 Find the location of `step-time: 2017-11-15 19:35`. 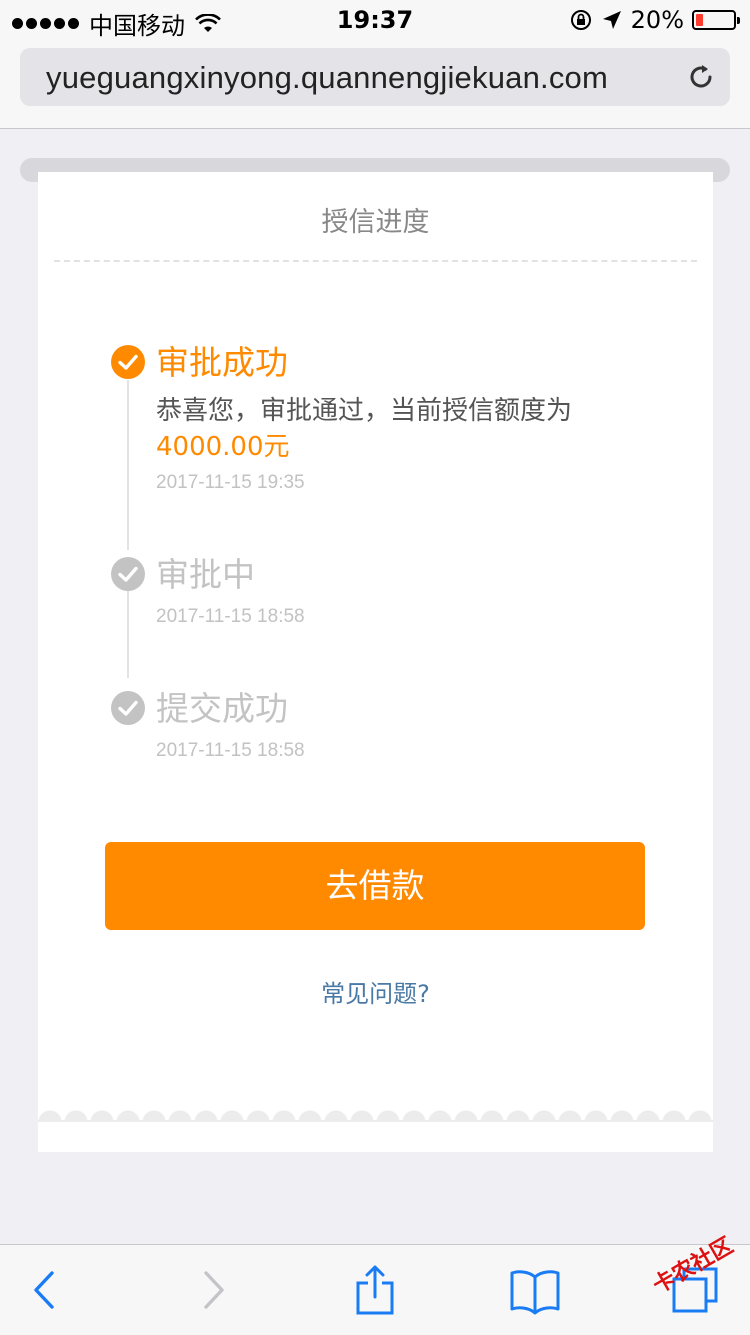

step-time: 2017-11-15 19:35 is located at coordinates (230, 482).